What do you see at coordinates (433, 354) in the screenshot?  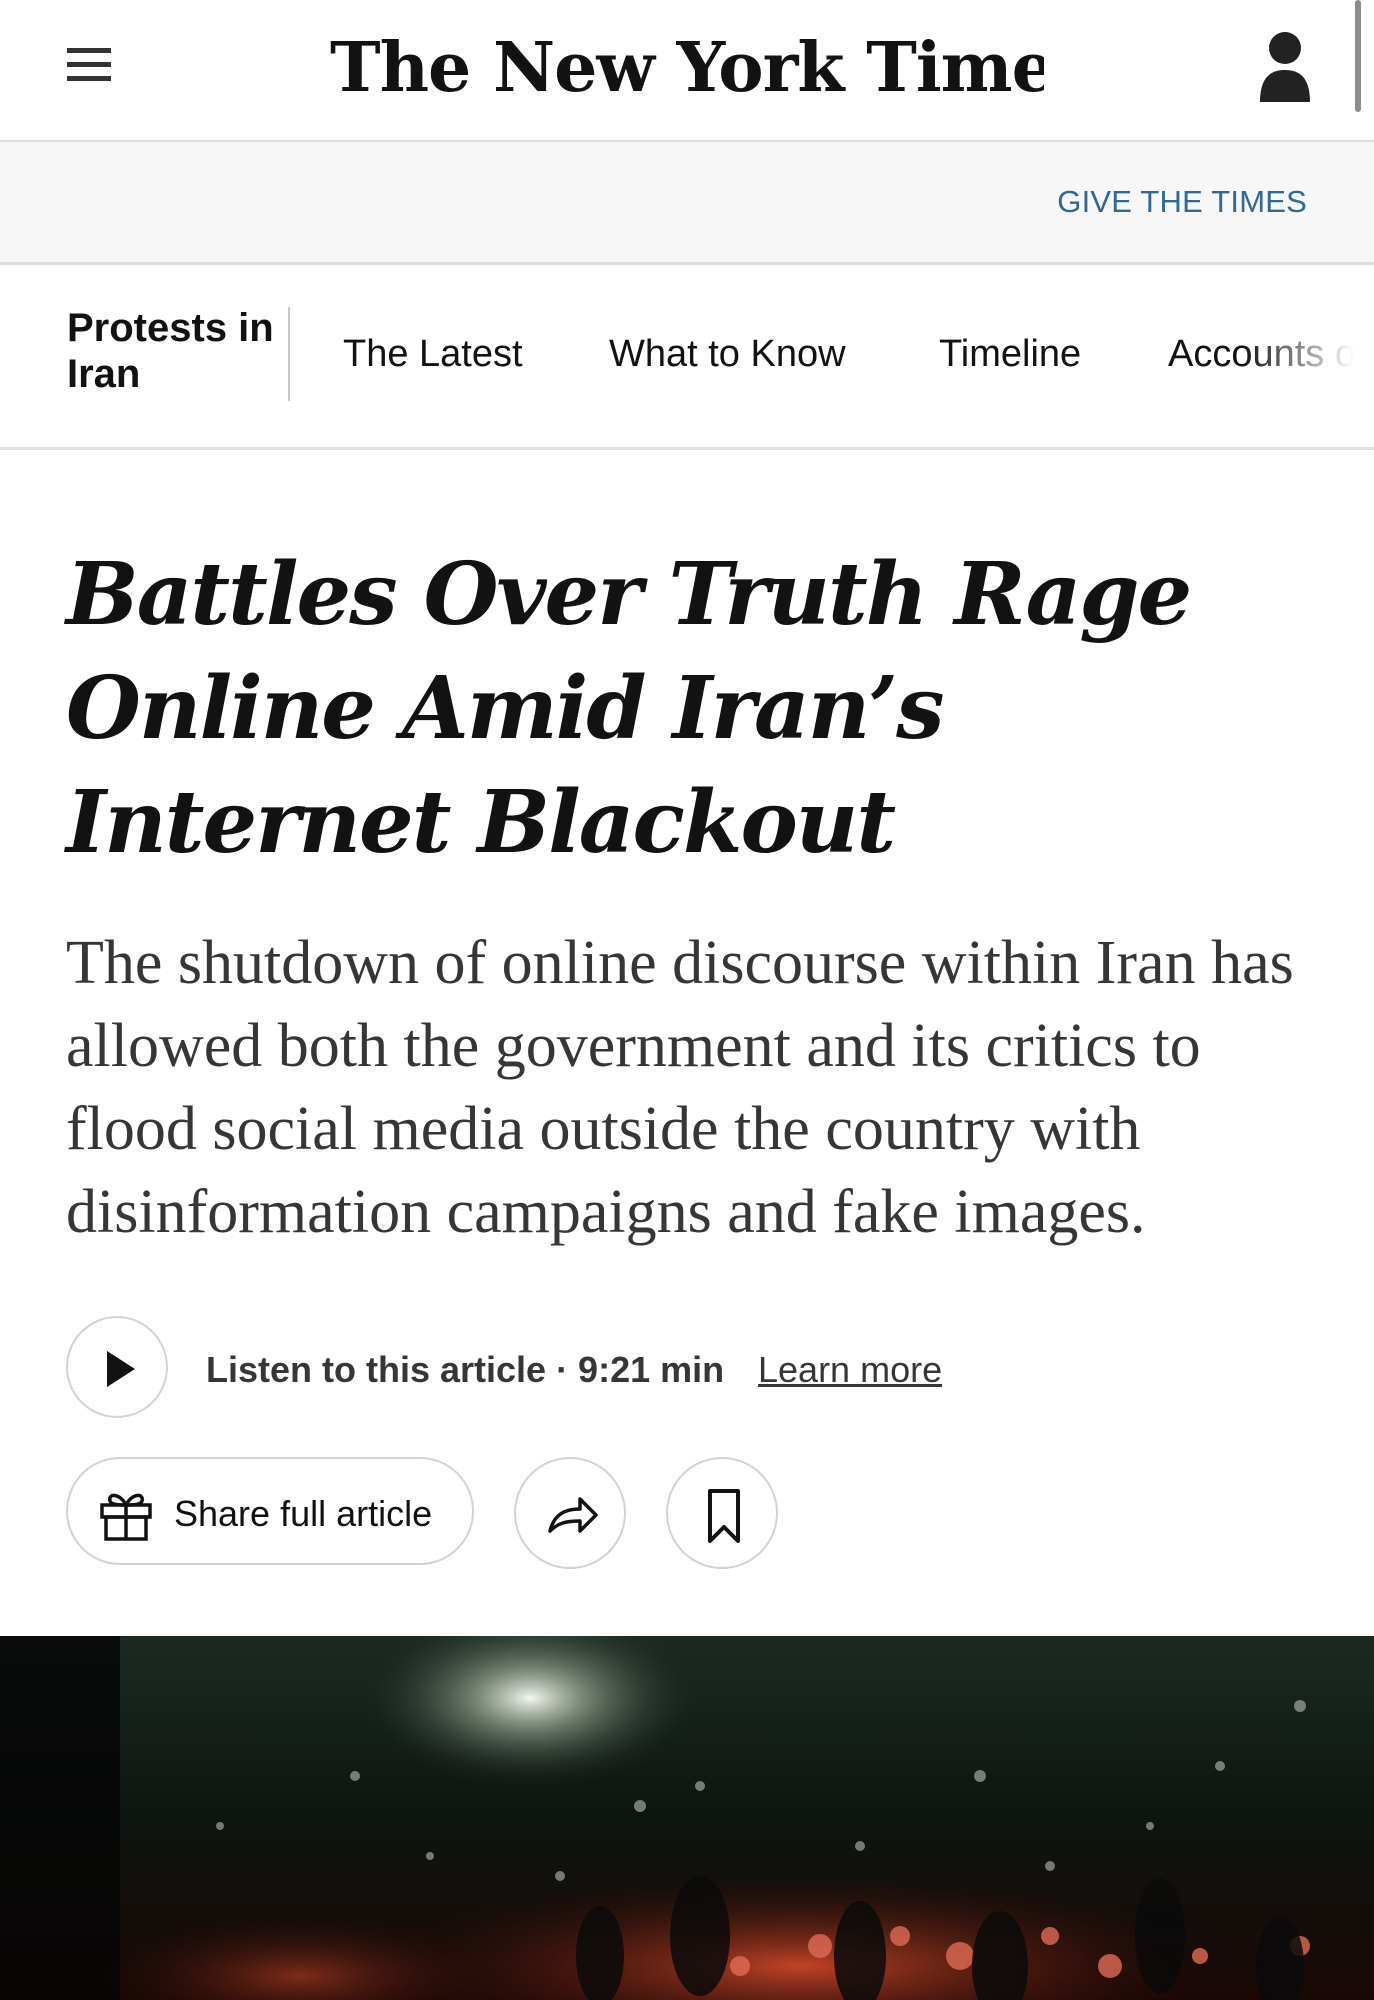 I see `tab-the-latest: The Latest` at bounding box center [433, 354].